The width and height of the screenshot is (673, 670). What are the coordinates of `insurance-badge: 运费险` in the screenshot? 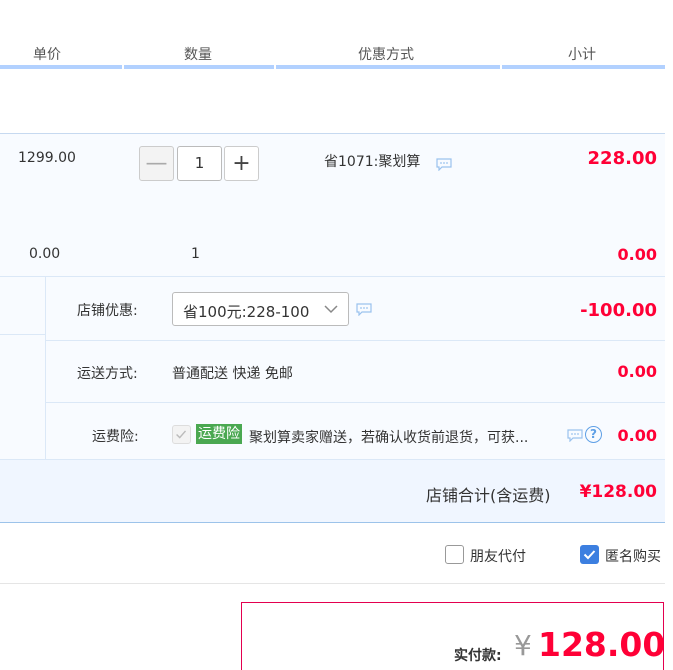 It's located at (219, 434).